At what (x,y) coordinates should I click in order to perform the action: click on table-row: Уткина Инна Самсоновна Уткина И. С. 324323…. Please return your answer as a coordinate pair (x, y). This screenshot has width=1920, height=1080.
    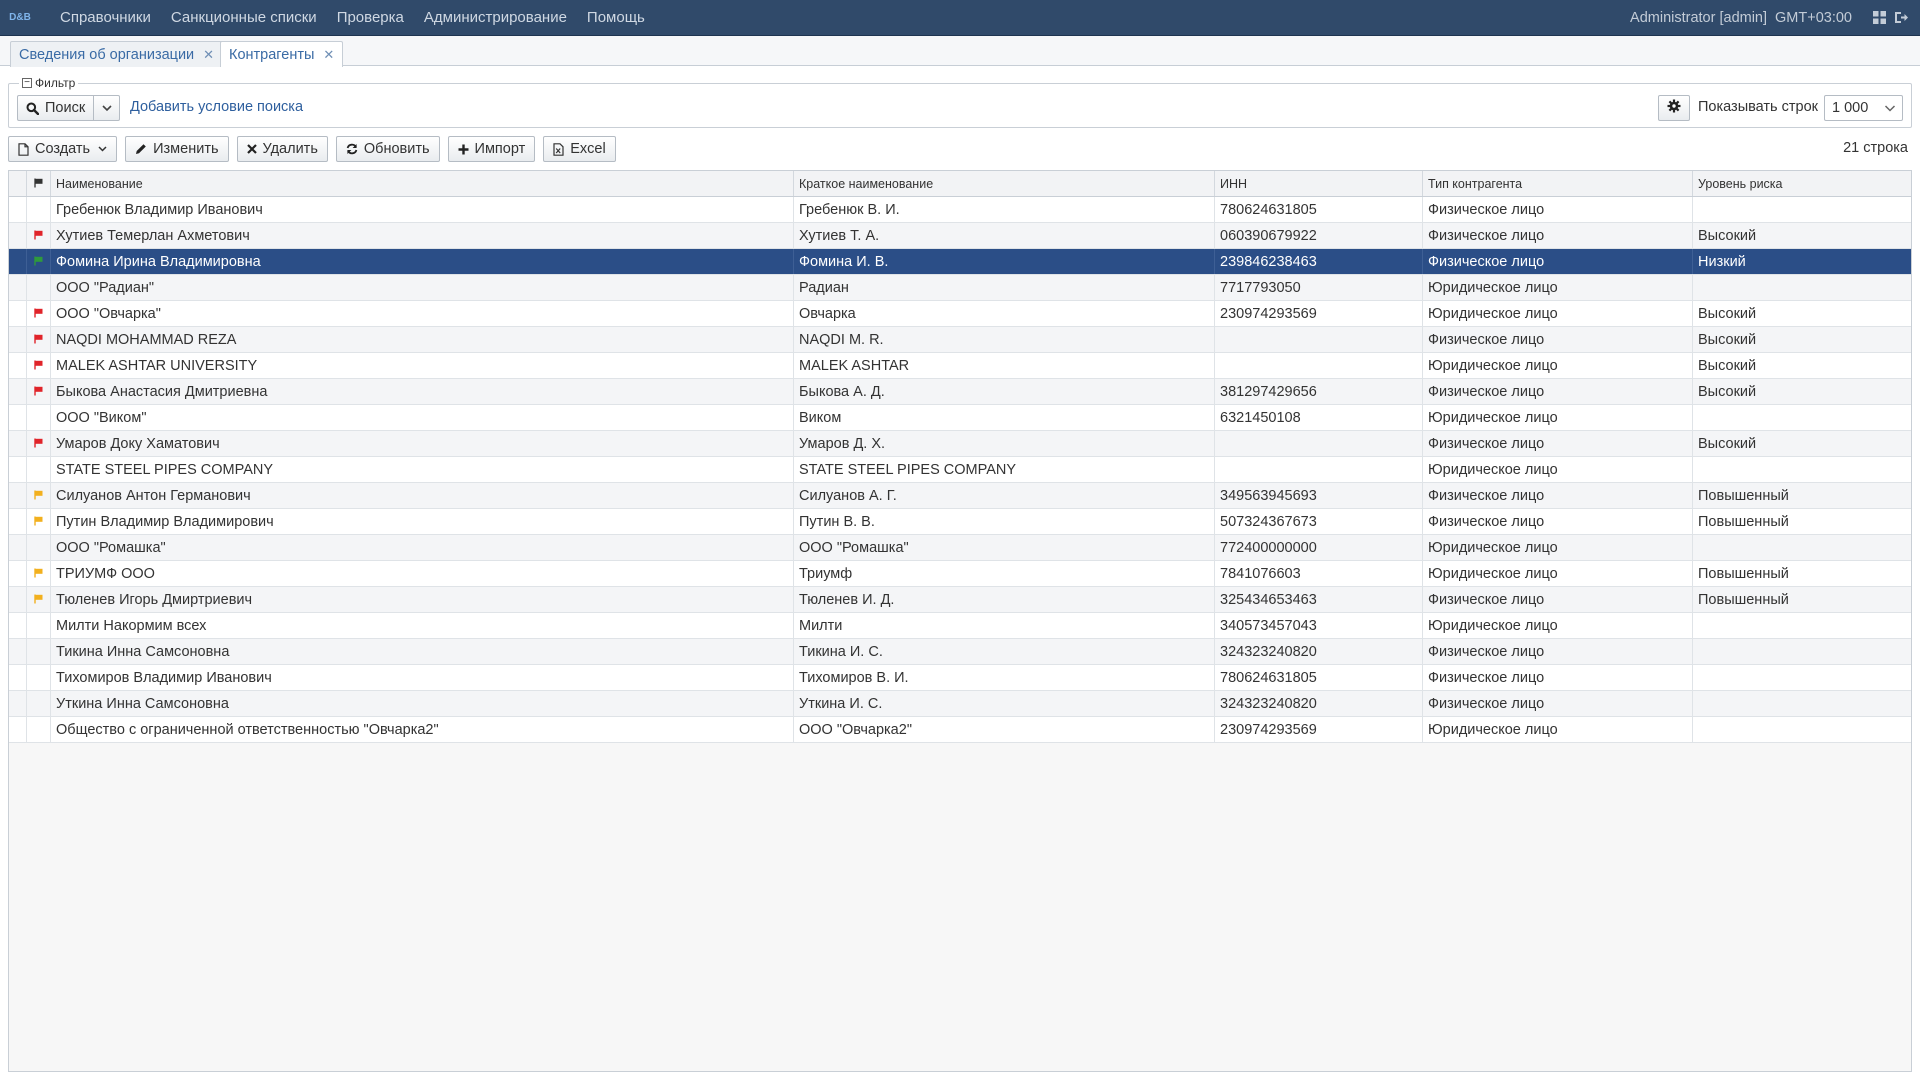
    Looking at the image, I should click on (960, 704).